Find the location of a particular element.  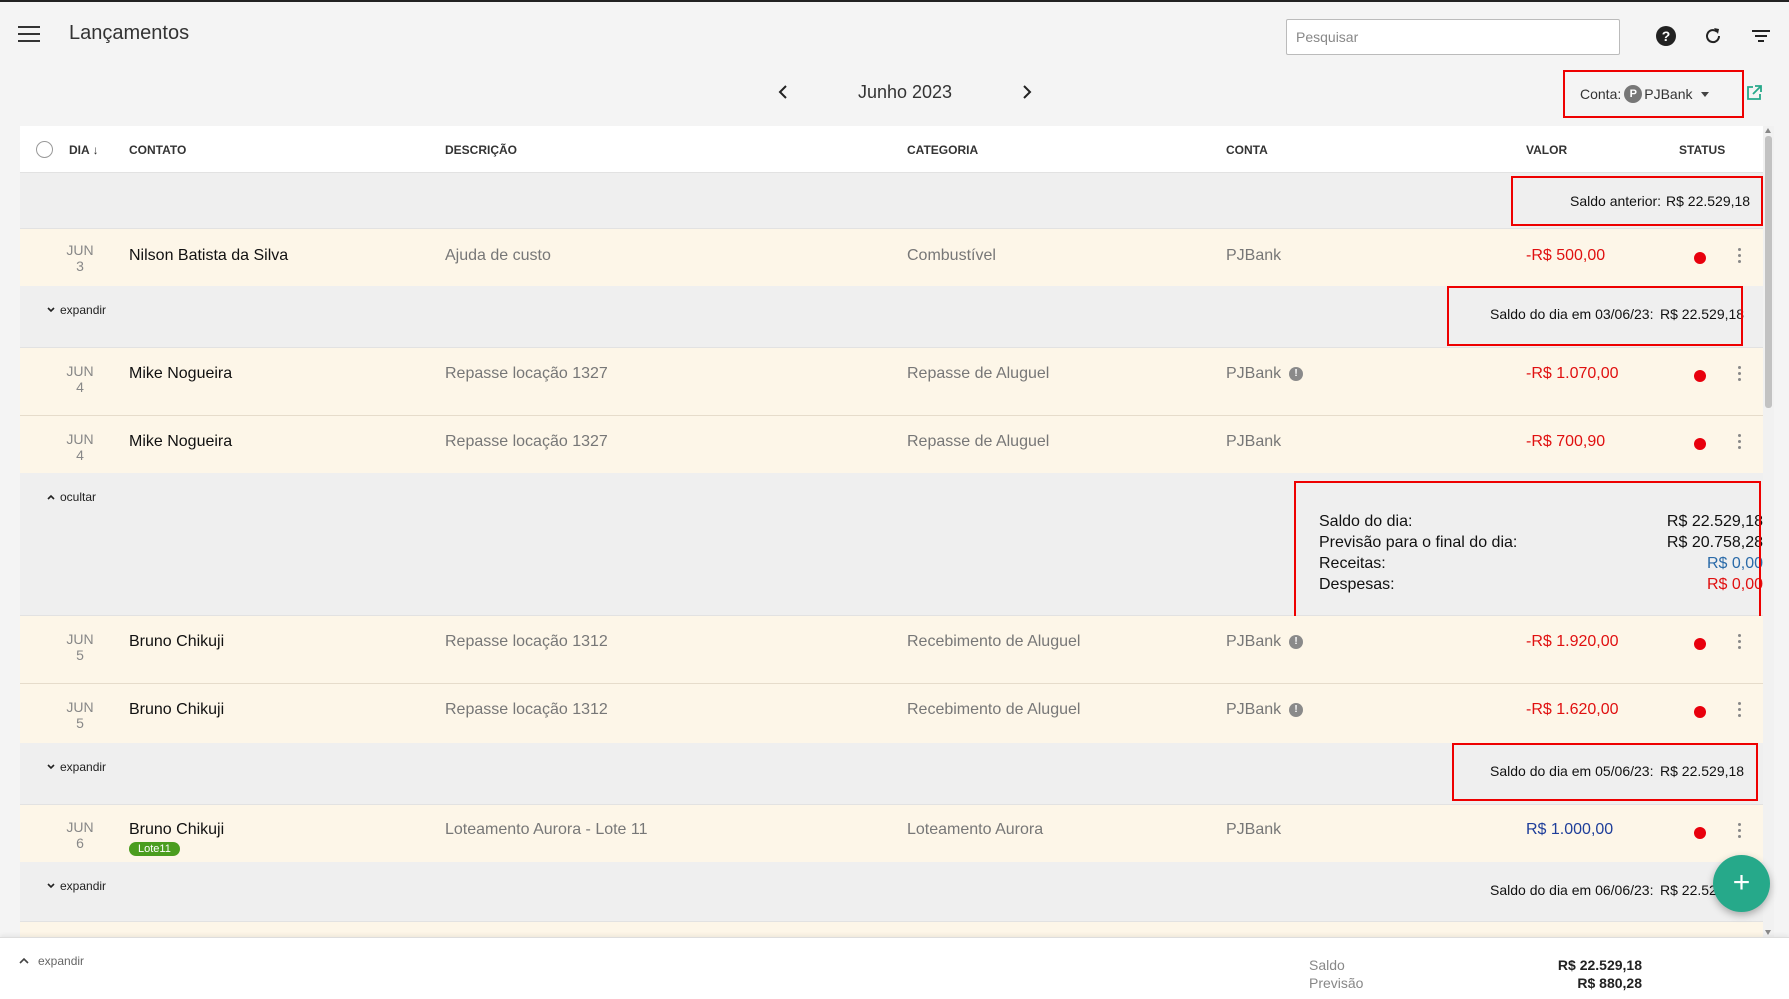

app-header: Lançamentos ? is located at coordinates (894, 34).